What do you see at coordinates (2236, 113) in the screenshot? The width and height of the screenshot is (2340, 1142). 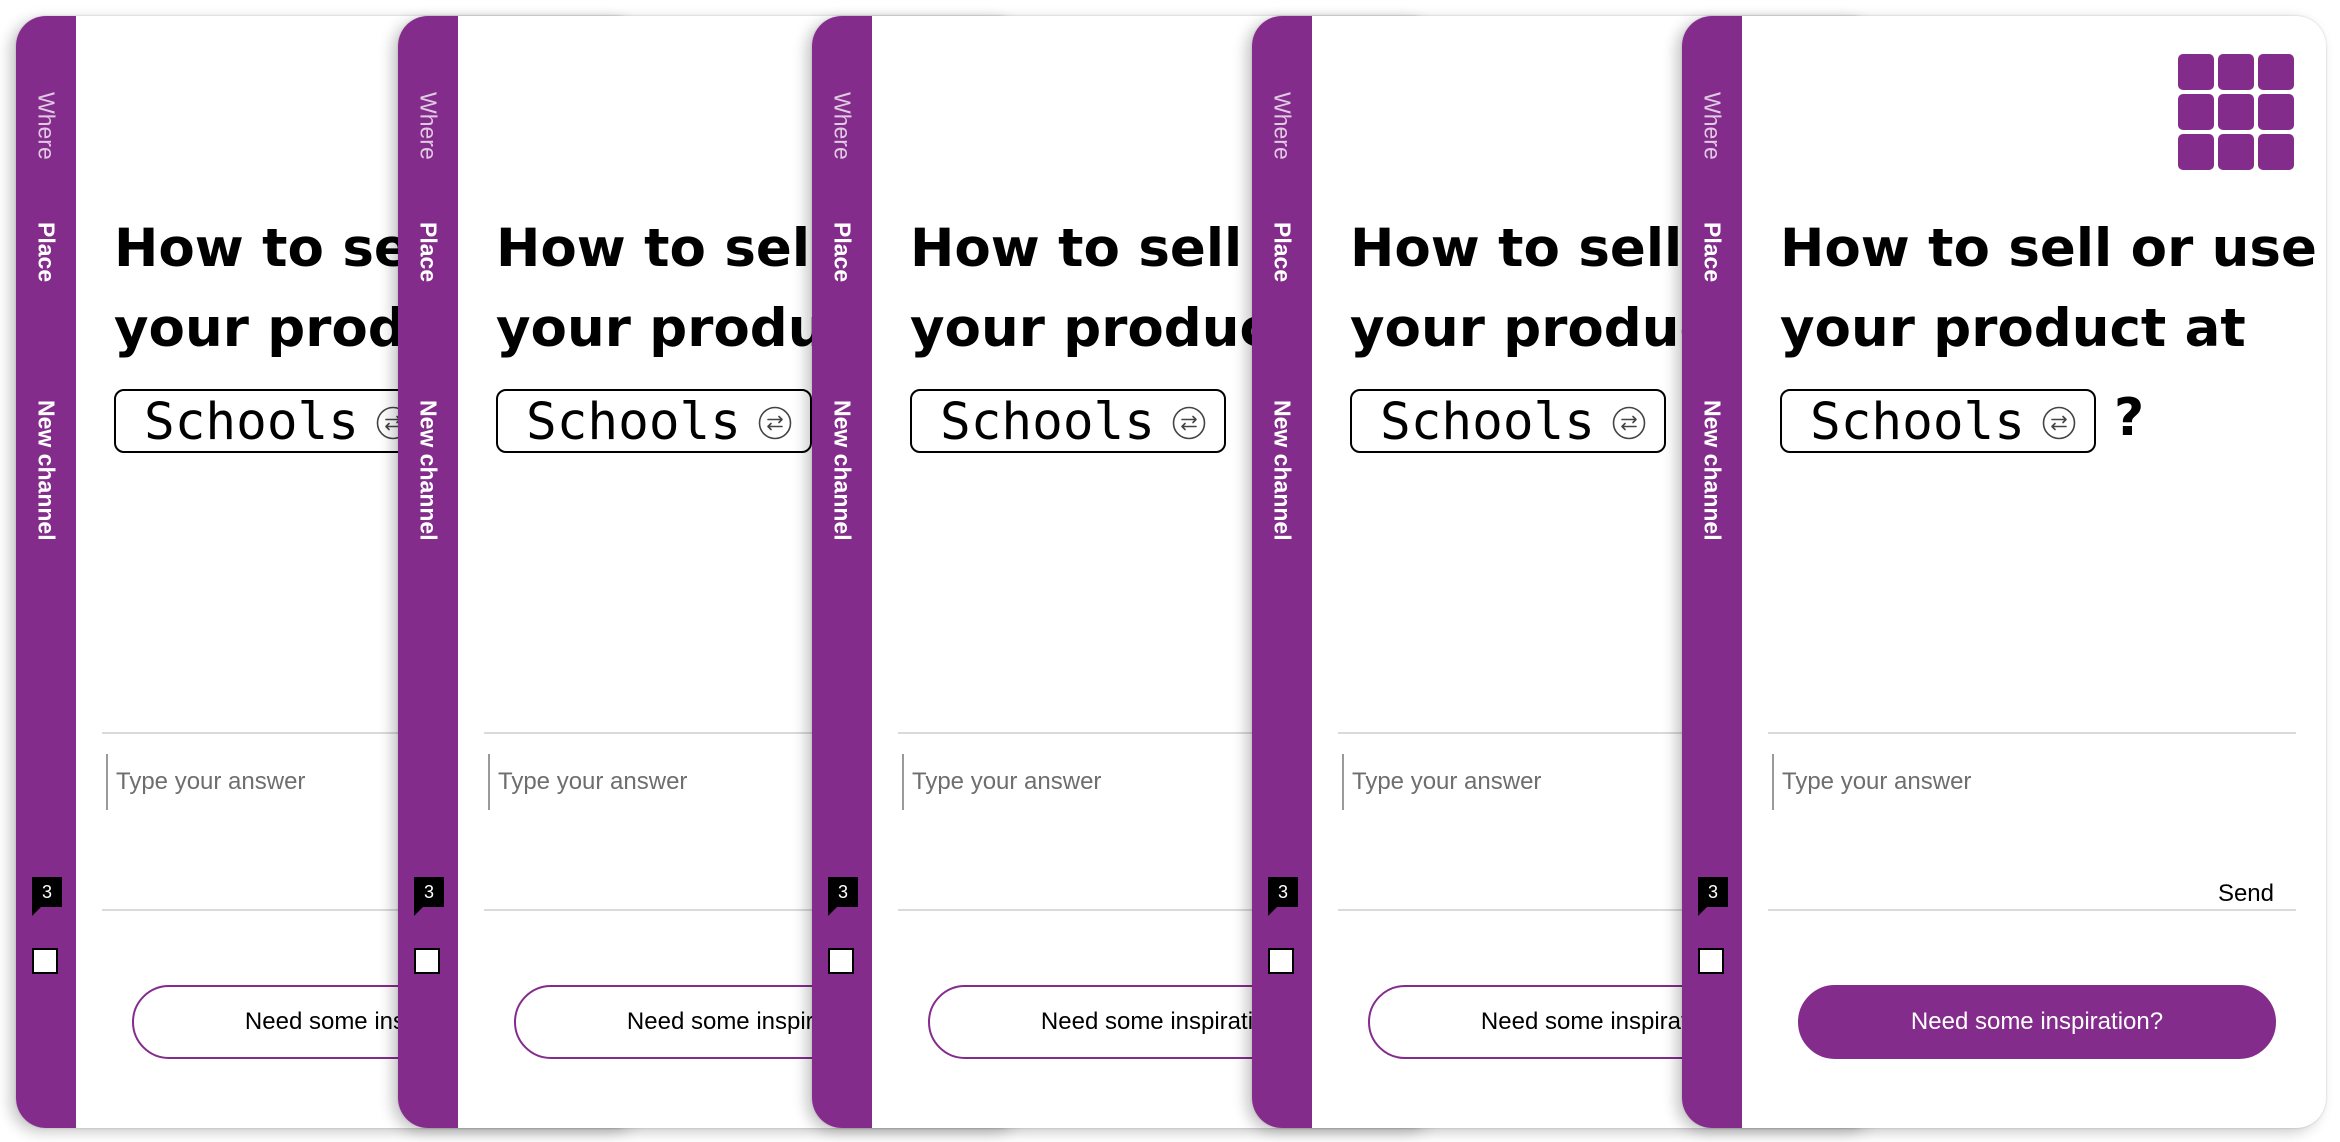 I see `plus-grid-logo-icon` at bounding box center [2236, 113].